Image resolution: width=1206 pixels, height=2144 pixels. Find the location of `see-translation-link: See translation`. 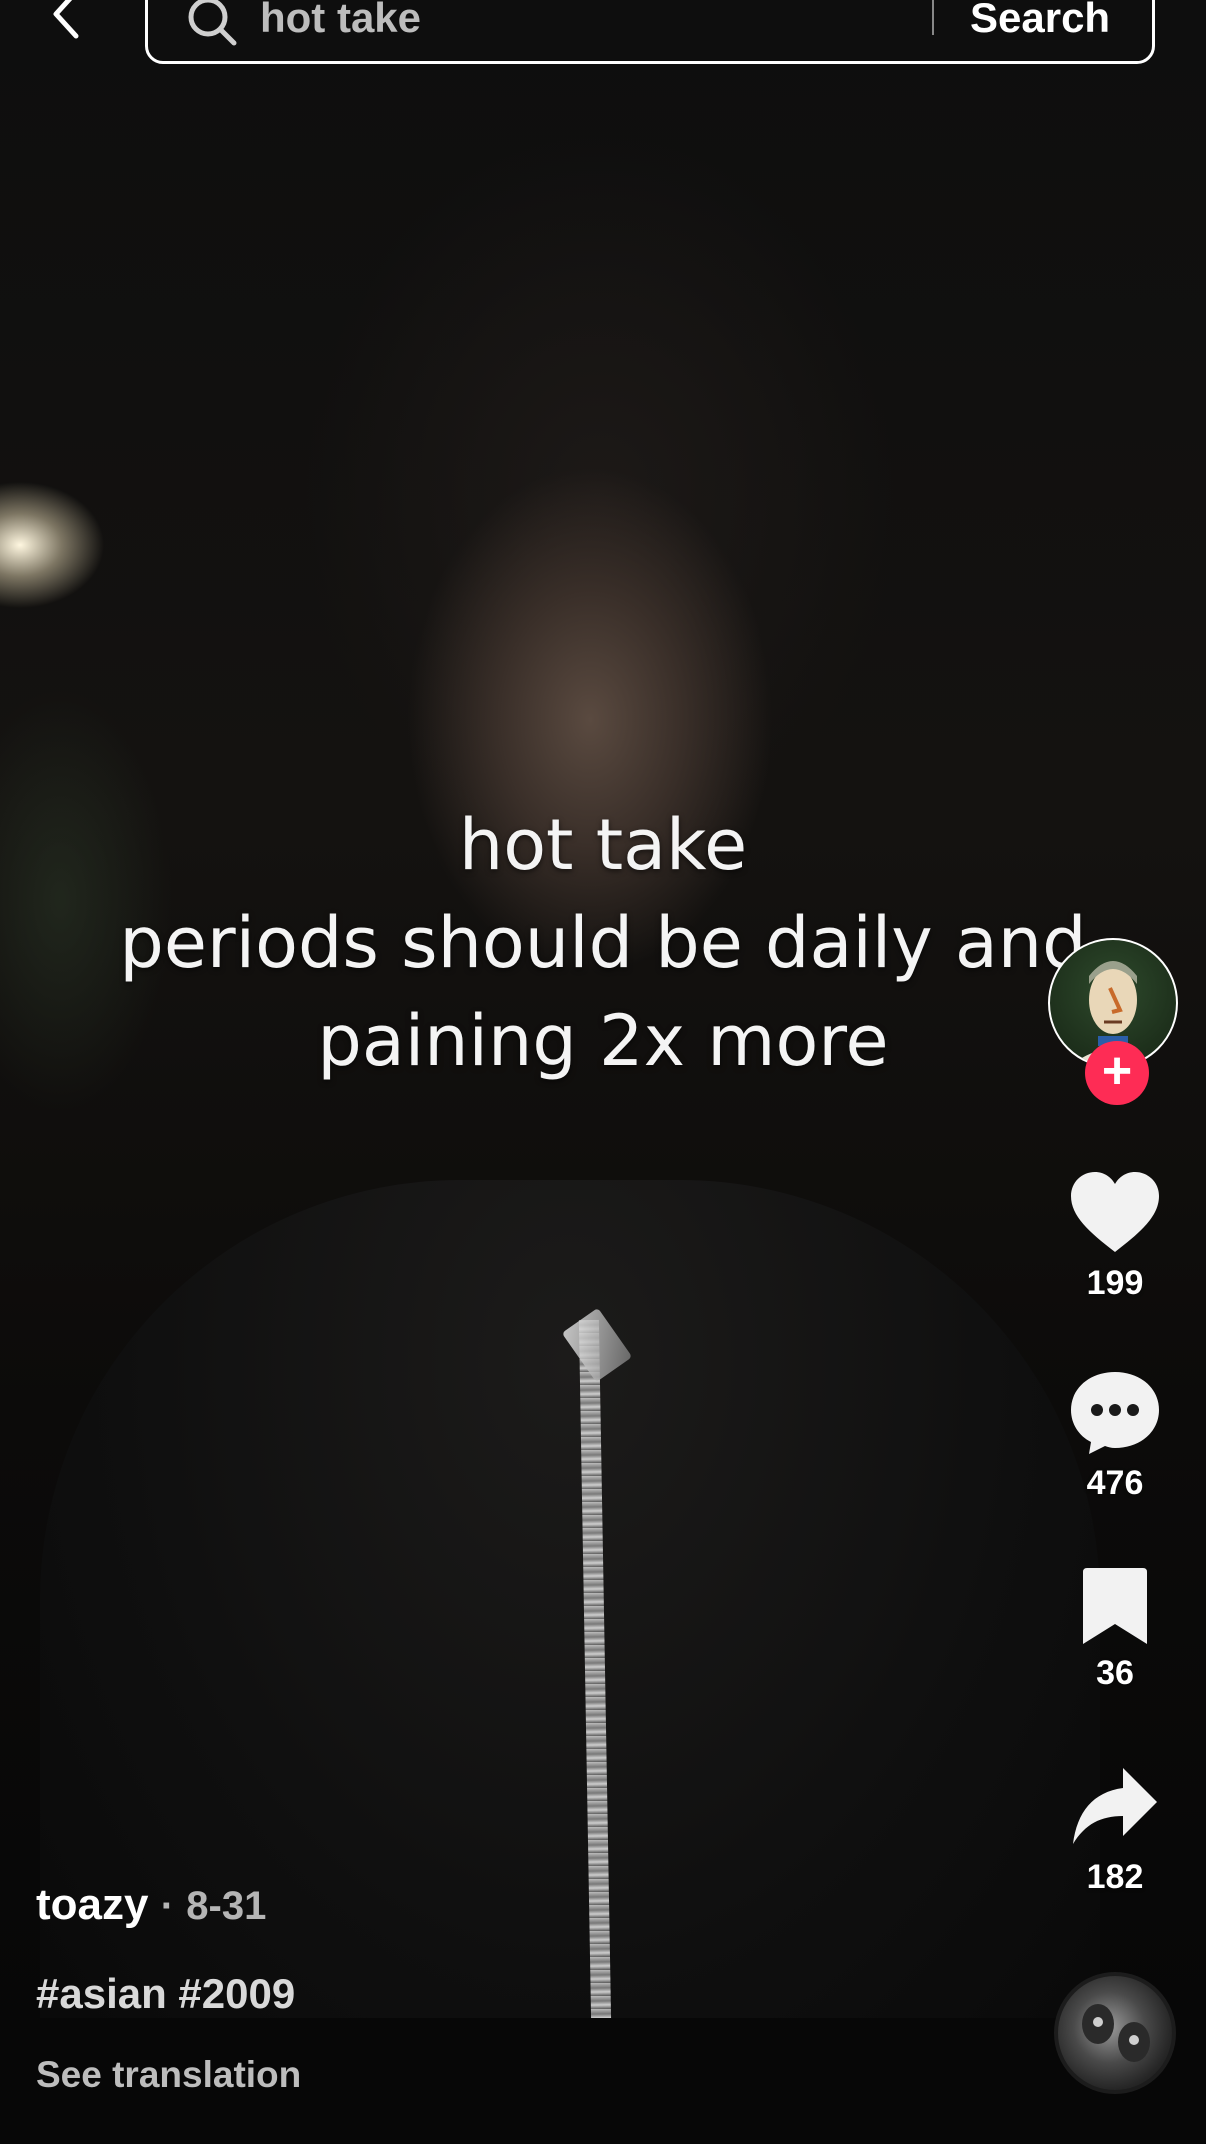

see-translation-link: See translation is located at coordinates (168, 2075).